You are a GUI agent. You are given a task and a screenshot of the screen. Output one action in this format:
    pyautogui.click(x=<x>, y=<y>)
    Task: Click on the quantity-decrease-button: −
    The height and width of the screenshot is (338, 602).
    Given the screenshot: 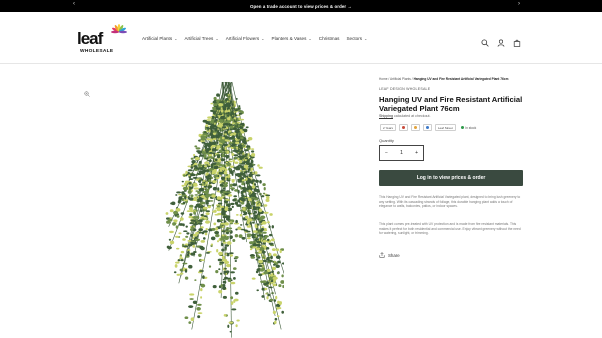 What is the action you would take?
    pyautogui.click(x=386, y=153)
    